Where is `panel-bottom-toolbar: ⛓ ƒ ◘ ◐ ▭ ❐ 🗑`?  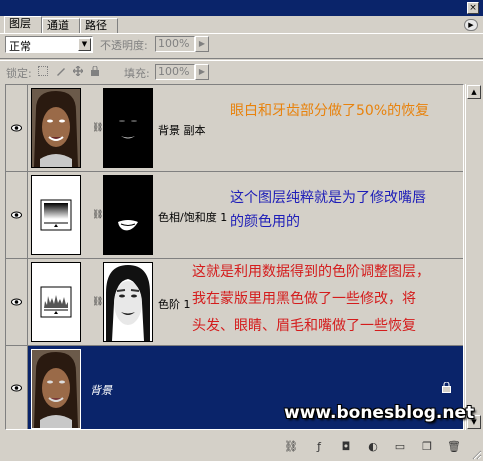 panel-bottom-toolbar: ⛓ ƒ ◘ ◐ ▭ ❐ 🗑 is located at coordinates (241, 446).